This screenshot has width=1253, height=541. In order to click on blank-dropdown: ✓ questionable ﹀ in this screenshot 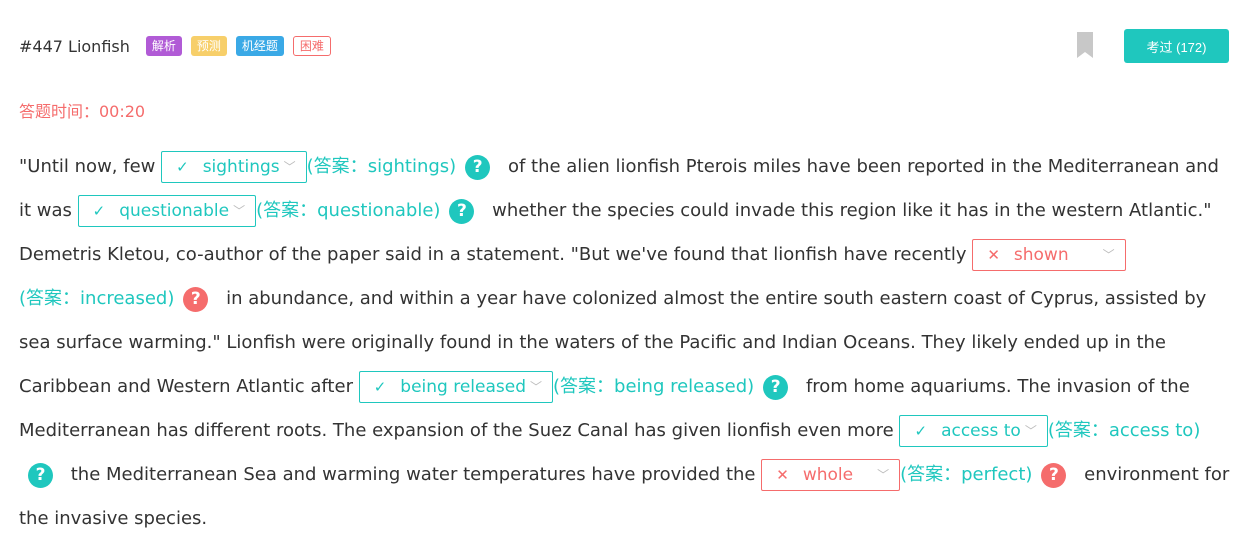, I will do `click(167, 211)`.